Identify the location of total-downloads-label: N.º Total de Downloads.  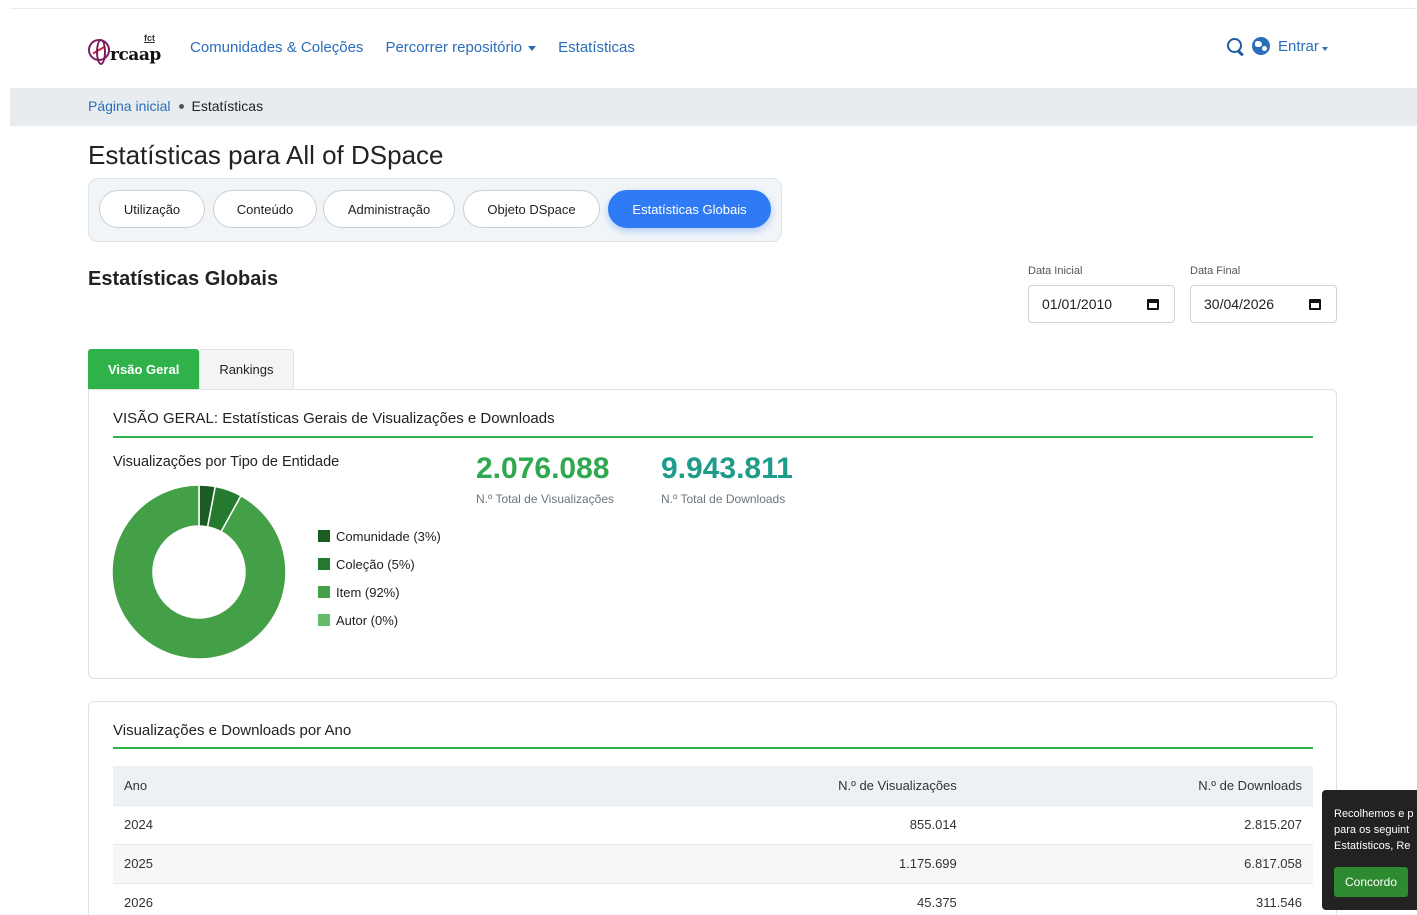
(723, 499).